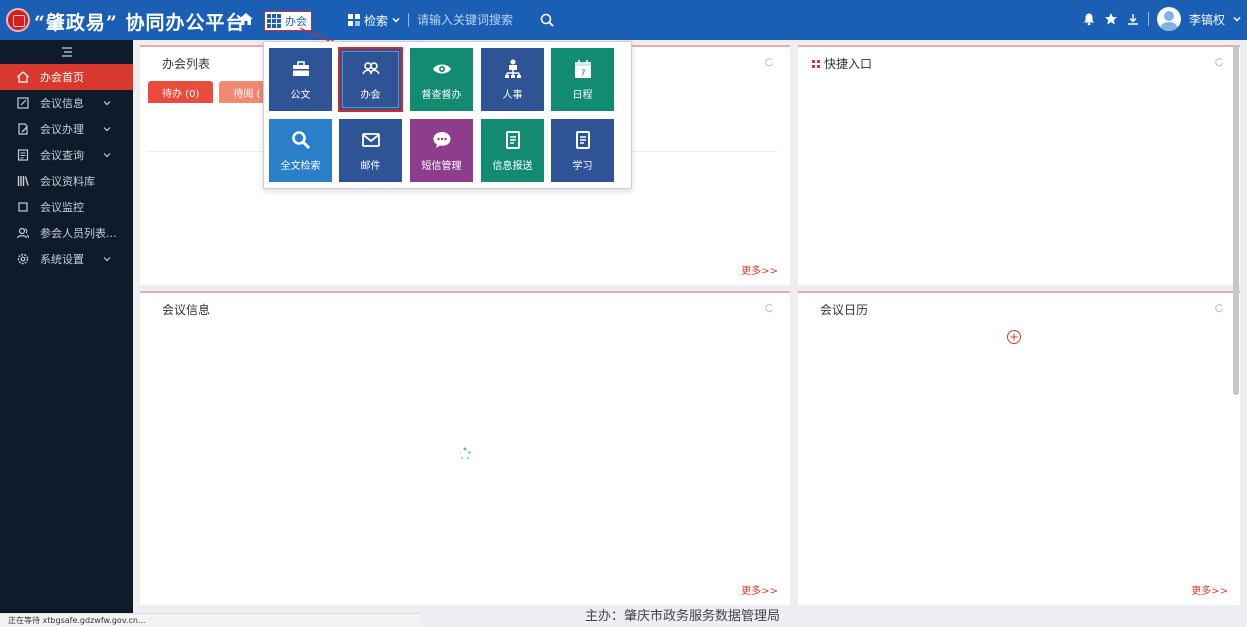  I want to click on sidebar-item-meeting-info: 会议信息, so click(66, 103).